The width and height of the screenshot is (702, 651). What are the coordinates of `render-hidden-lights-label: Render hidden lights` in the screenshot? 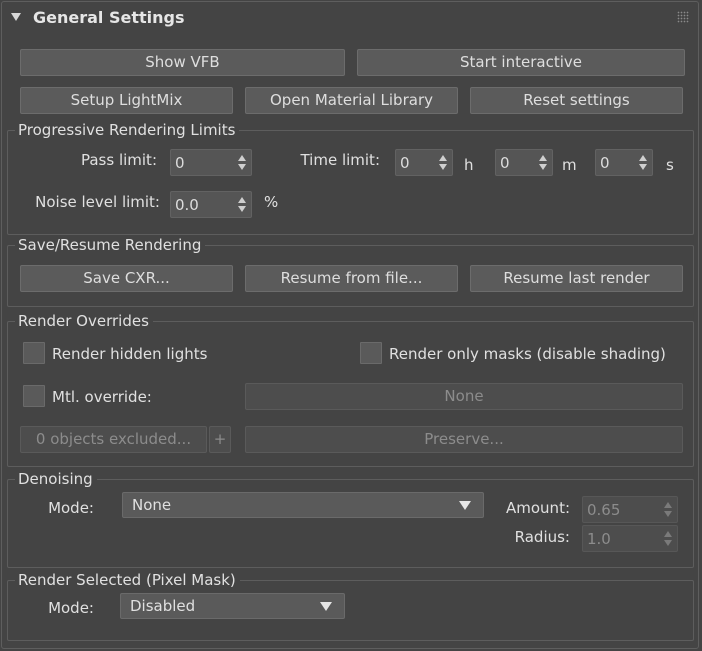 It's located at (129, 354).